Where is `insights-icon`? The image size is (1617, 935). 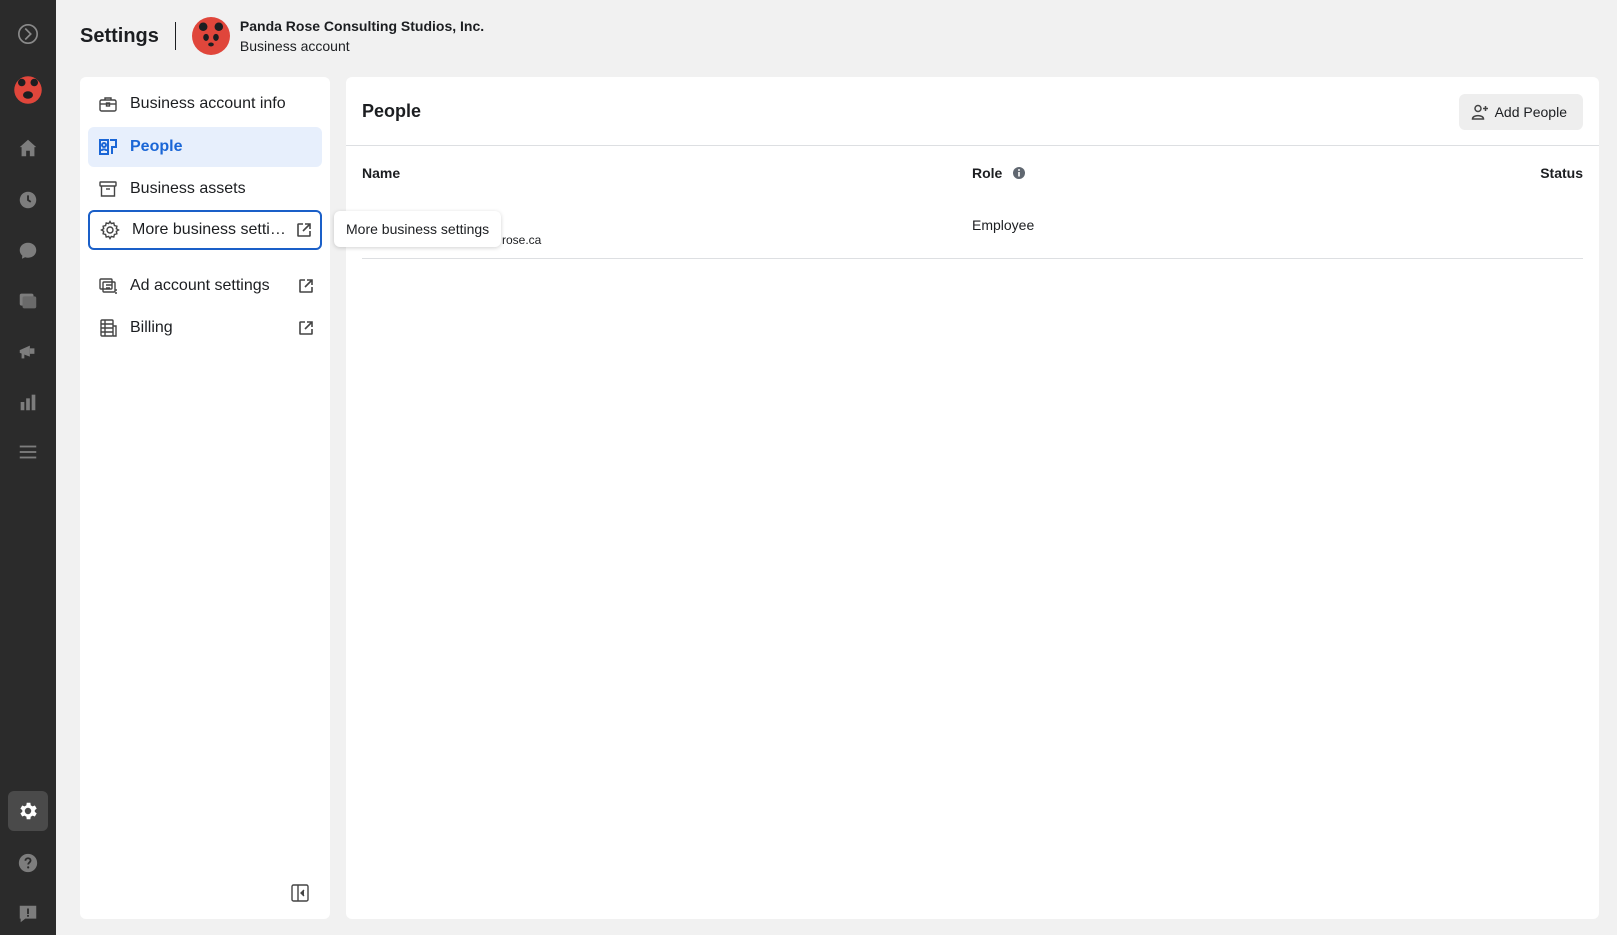 insights-icon is located at coordinates (28, 402).